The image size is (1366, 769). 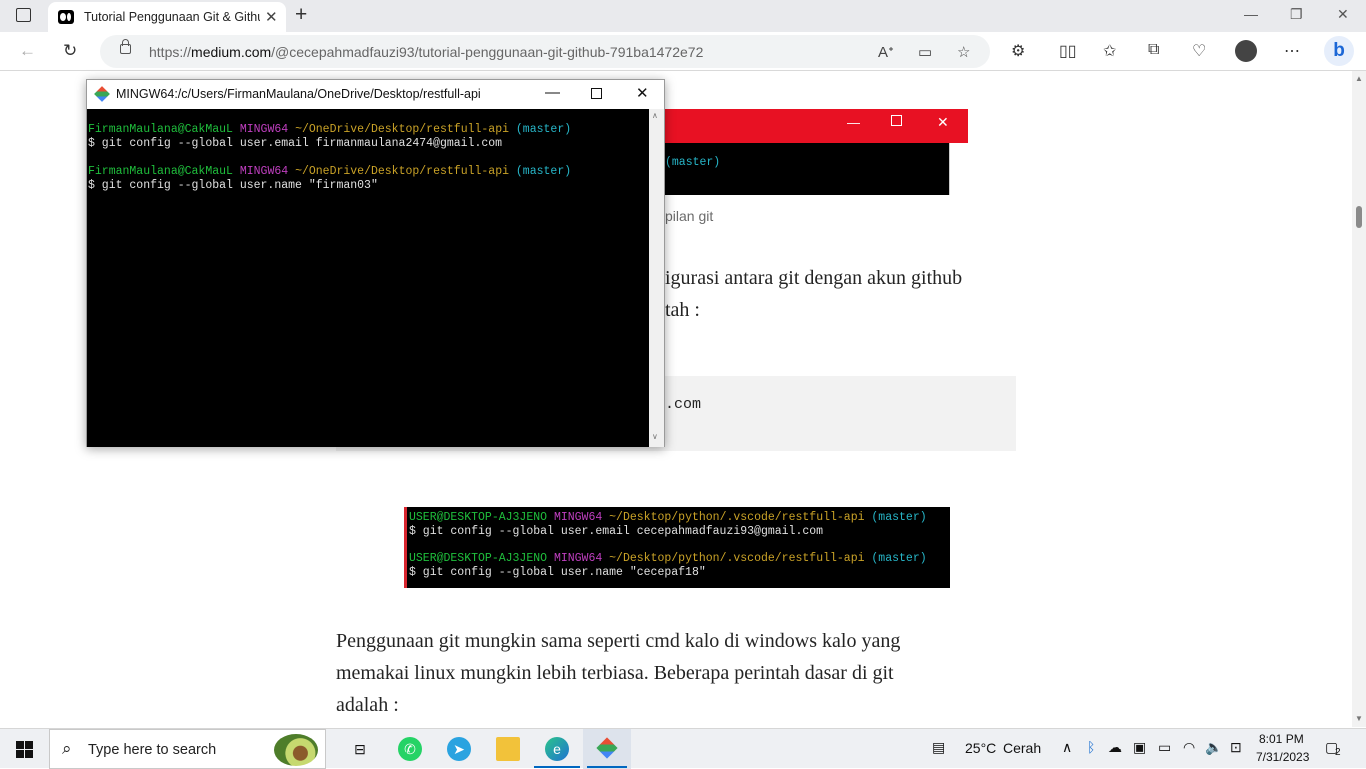 What do you see at coordinates (938, 747) in the screenshot?
I see `weather-icon: ▤` at bounding box center [938, 747].